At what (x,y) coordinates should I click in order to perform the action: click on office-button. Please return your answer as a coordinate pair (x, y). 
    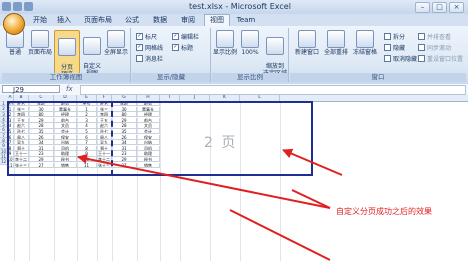
    Looking at the image, I should click on (14, 24).